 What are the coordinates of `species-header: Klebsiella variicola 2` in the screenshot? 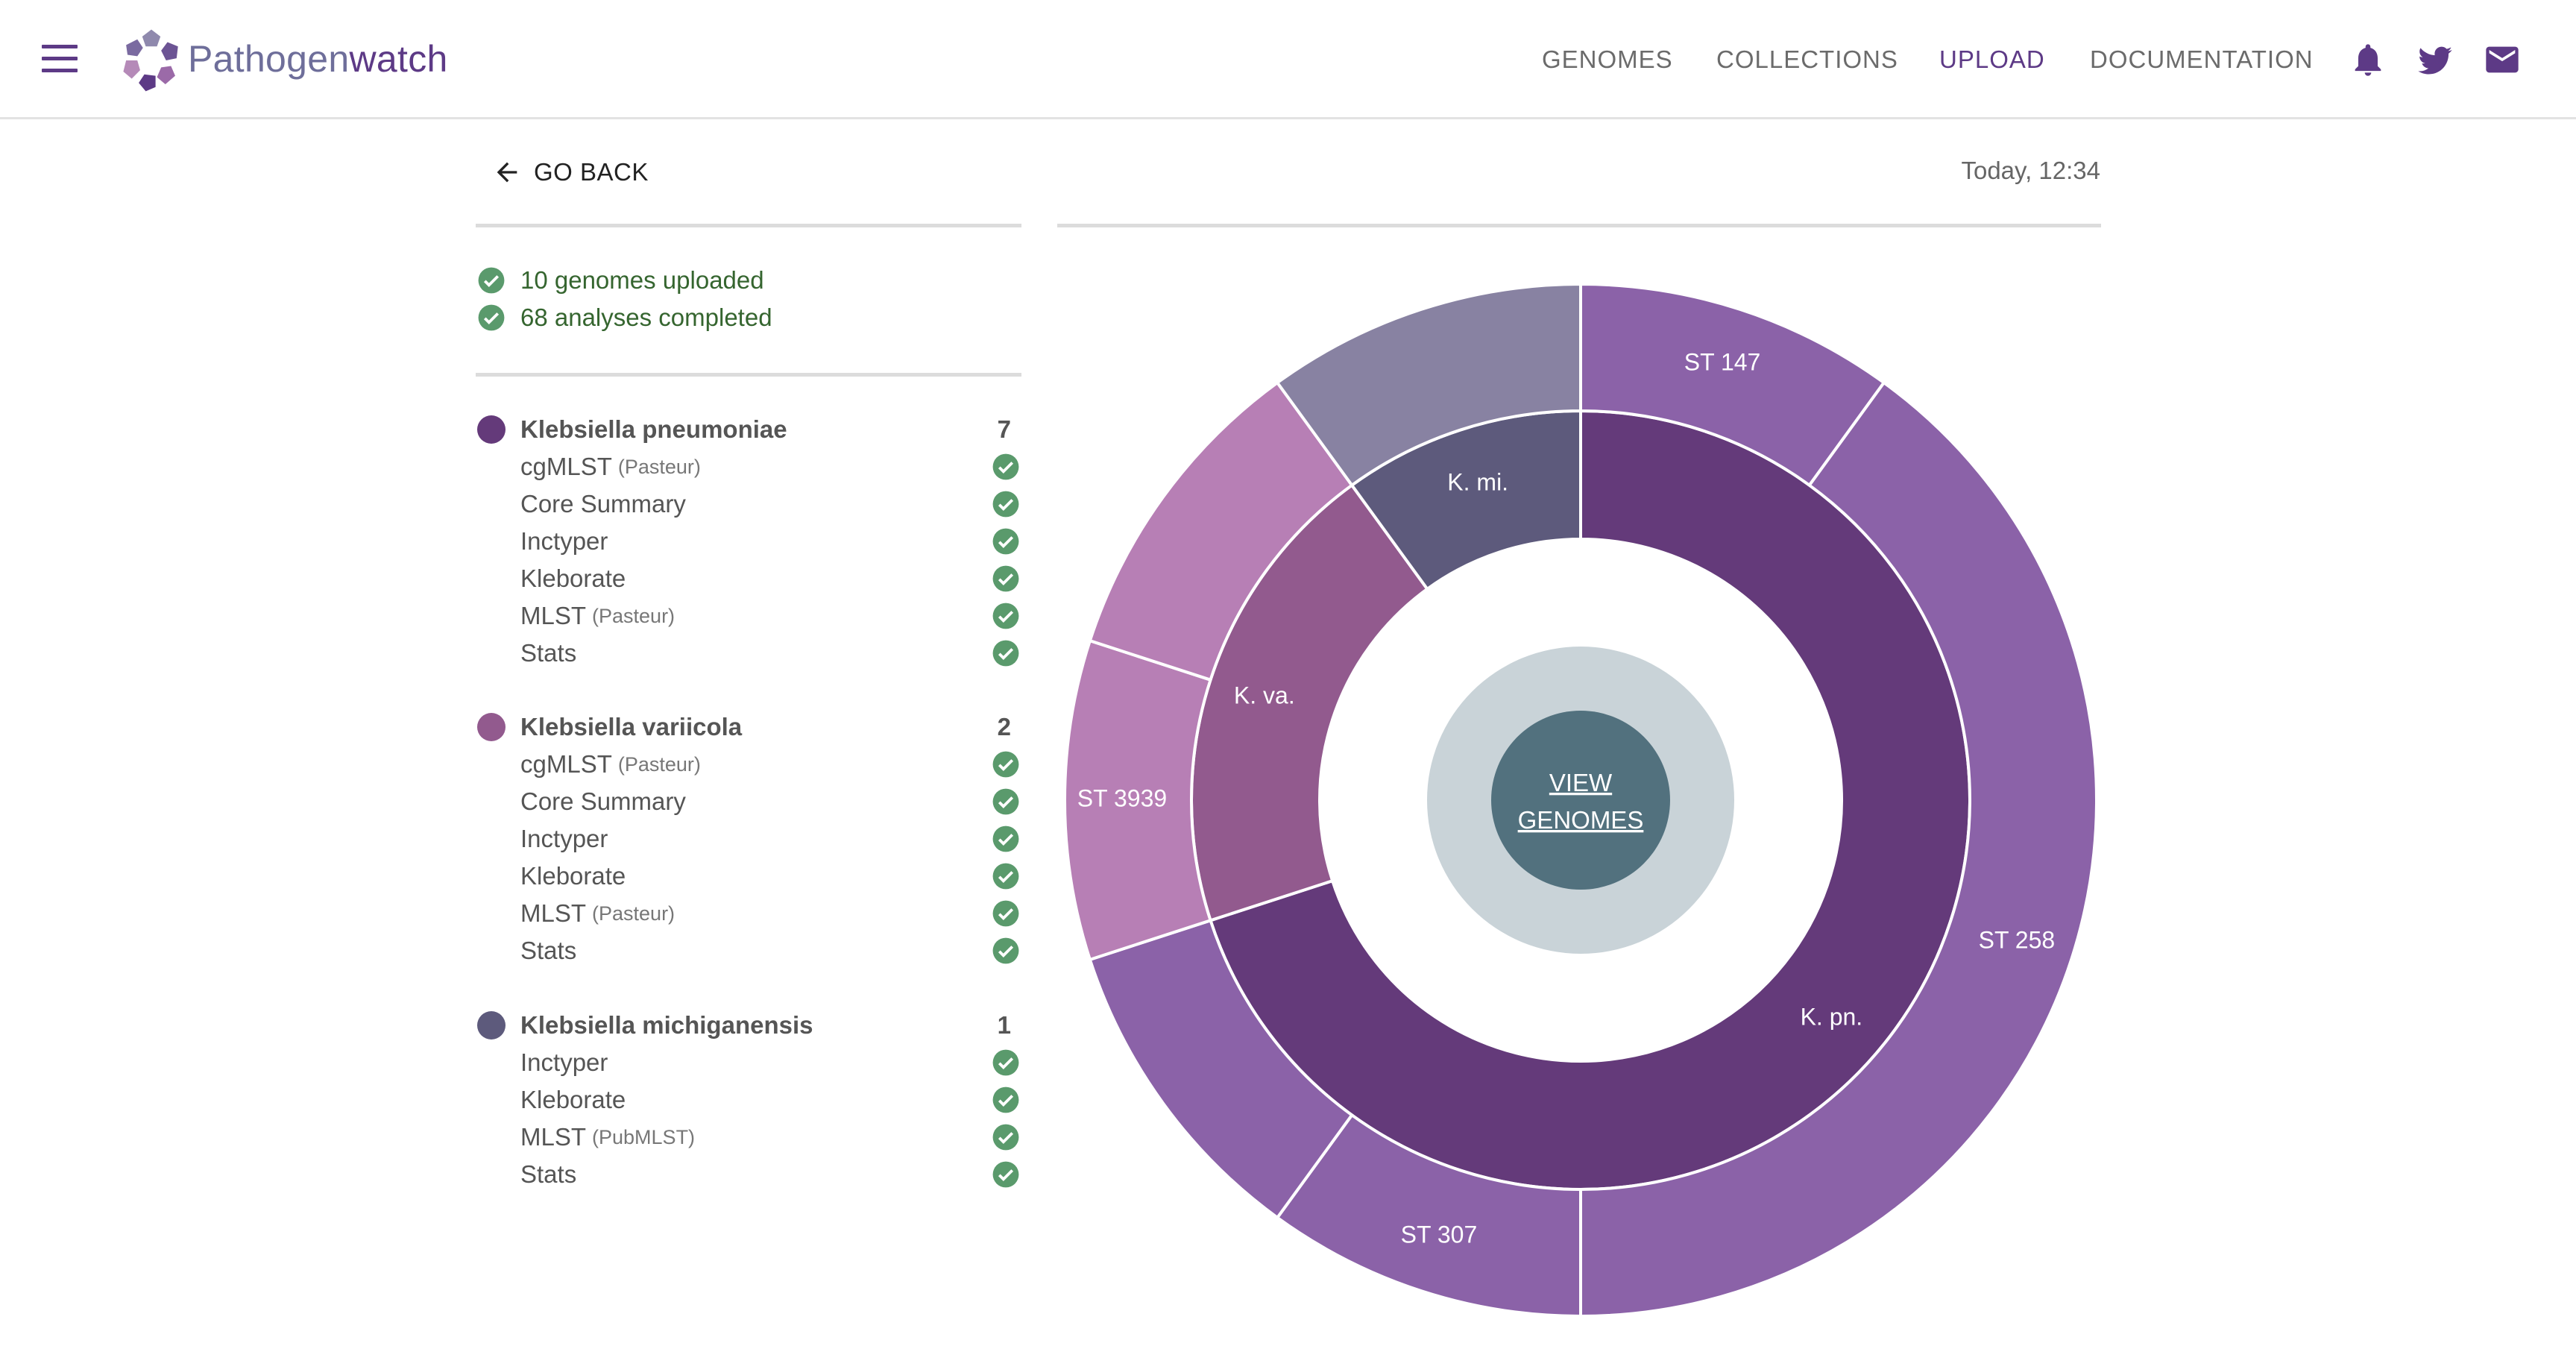 It's located at (749, 727).